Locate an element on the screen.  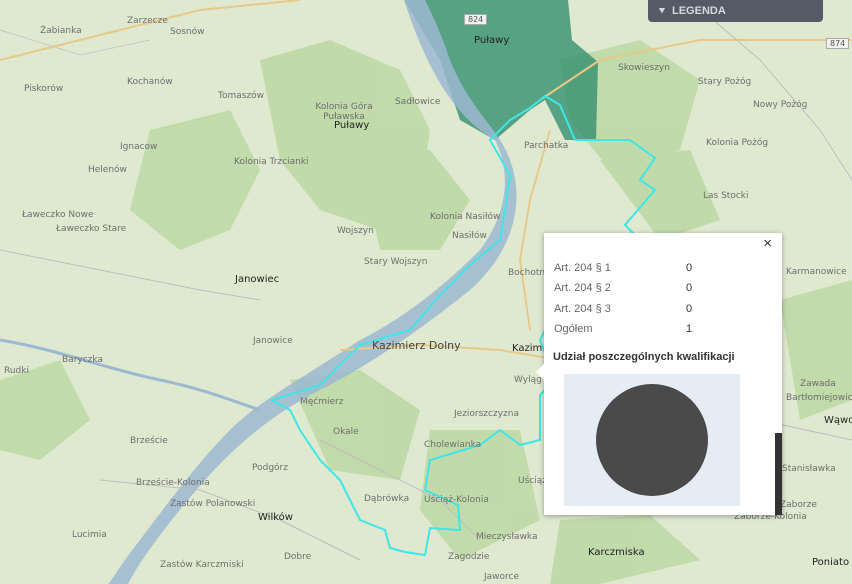
close-icon: × is located at coordinates (767, 243).